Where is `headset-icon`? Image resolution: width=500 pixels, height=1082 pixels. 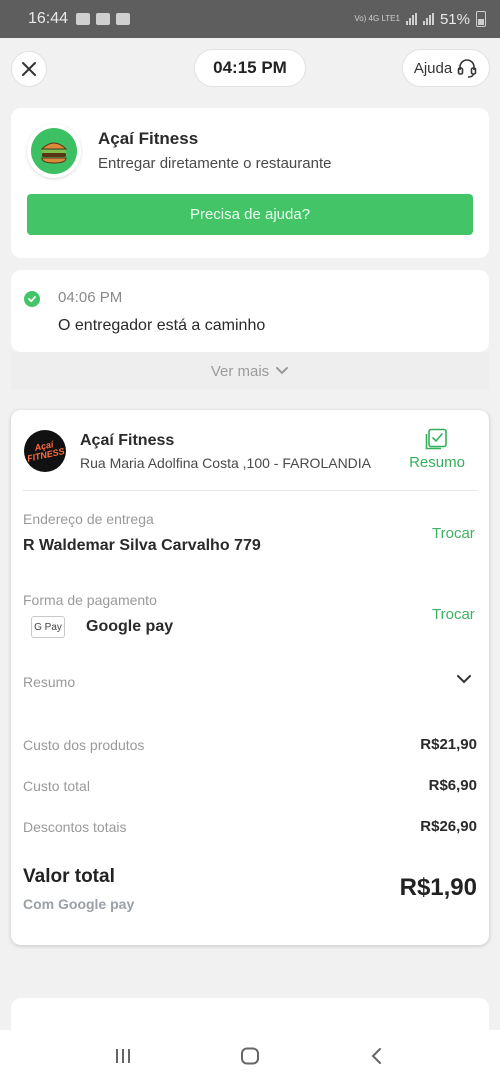
headset-icon is located at coordinates (467, 68).